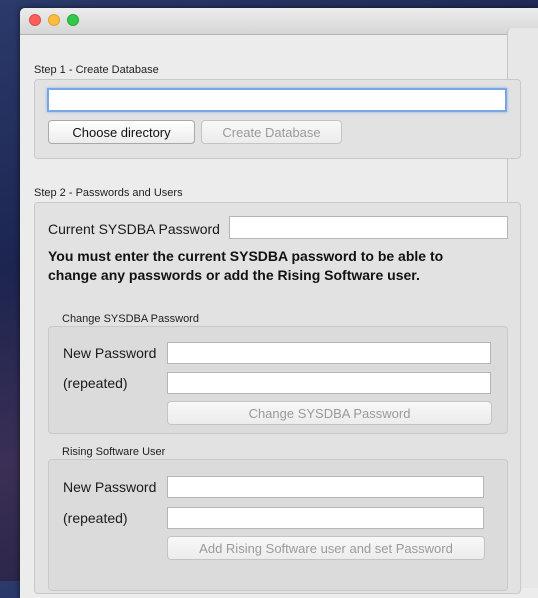 This screenshot has height=598, width=538. I want to click on choose-directory-button: Choose directory, so click(121, 132).